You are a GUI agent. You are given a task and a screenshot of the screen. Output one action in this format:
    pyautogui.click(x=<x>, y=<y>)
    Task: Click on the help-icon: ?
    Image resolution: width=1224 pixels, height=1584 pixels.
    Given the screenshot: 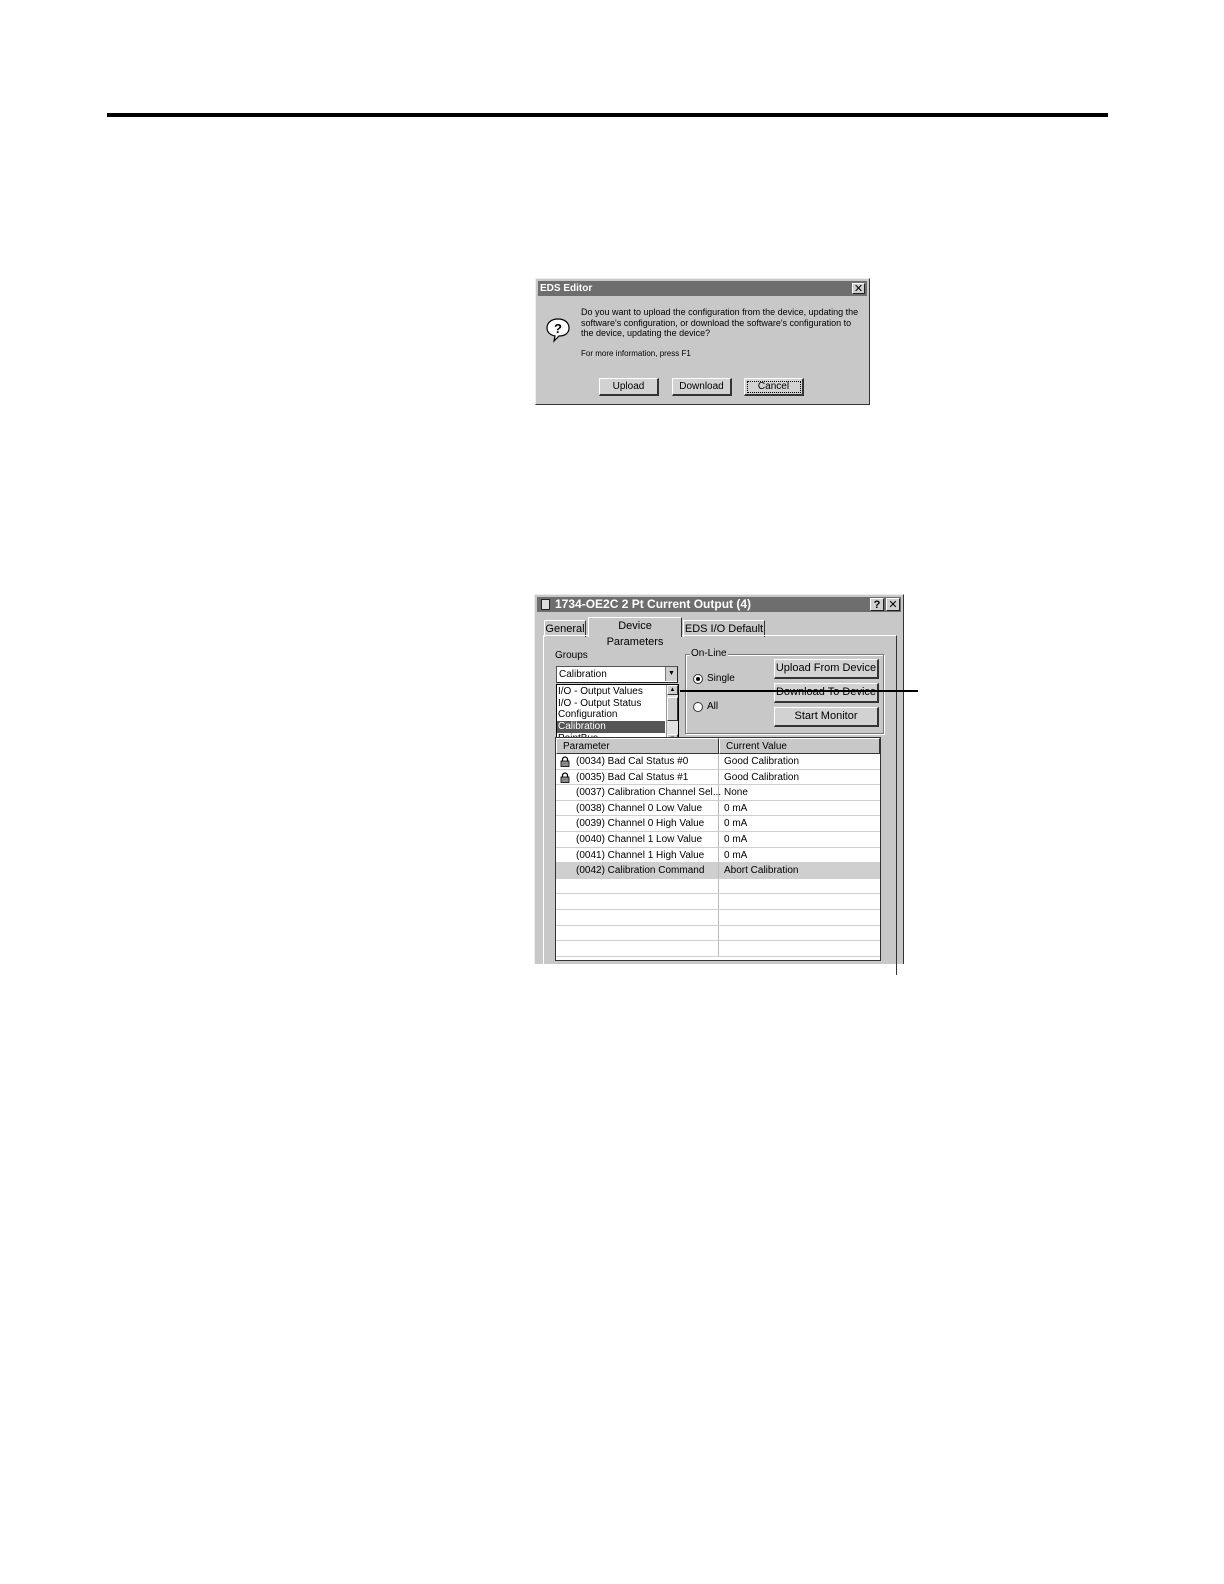 What is the action you would take?
    pyautogui.click(x=877, y=604)
    